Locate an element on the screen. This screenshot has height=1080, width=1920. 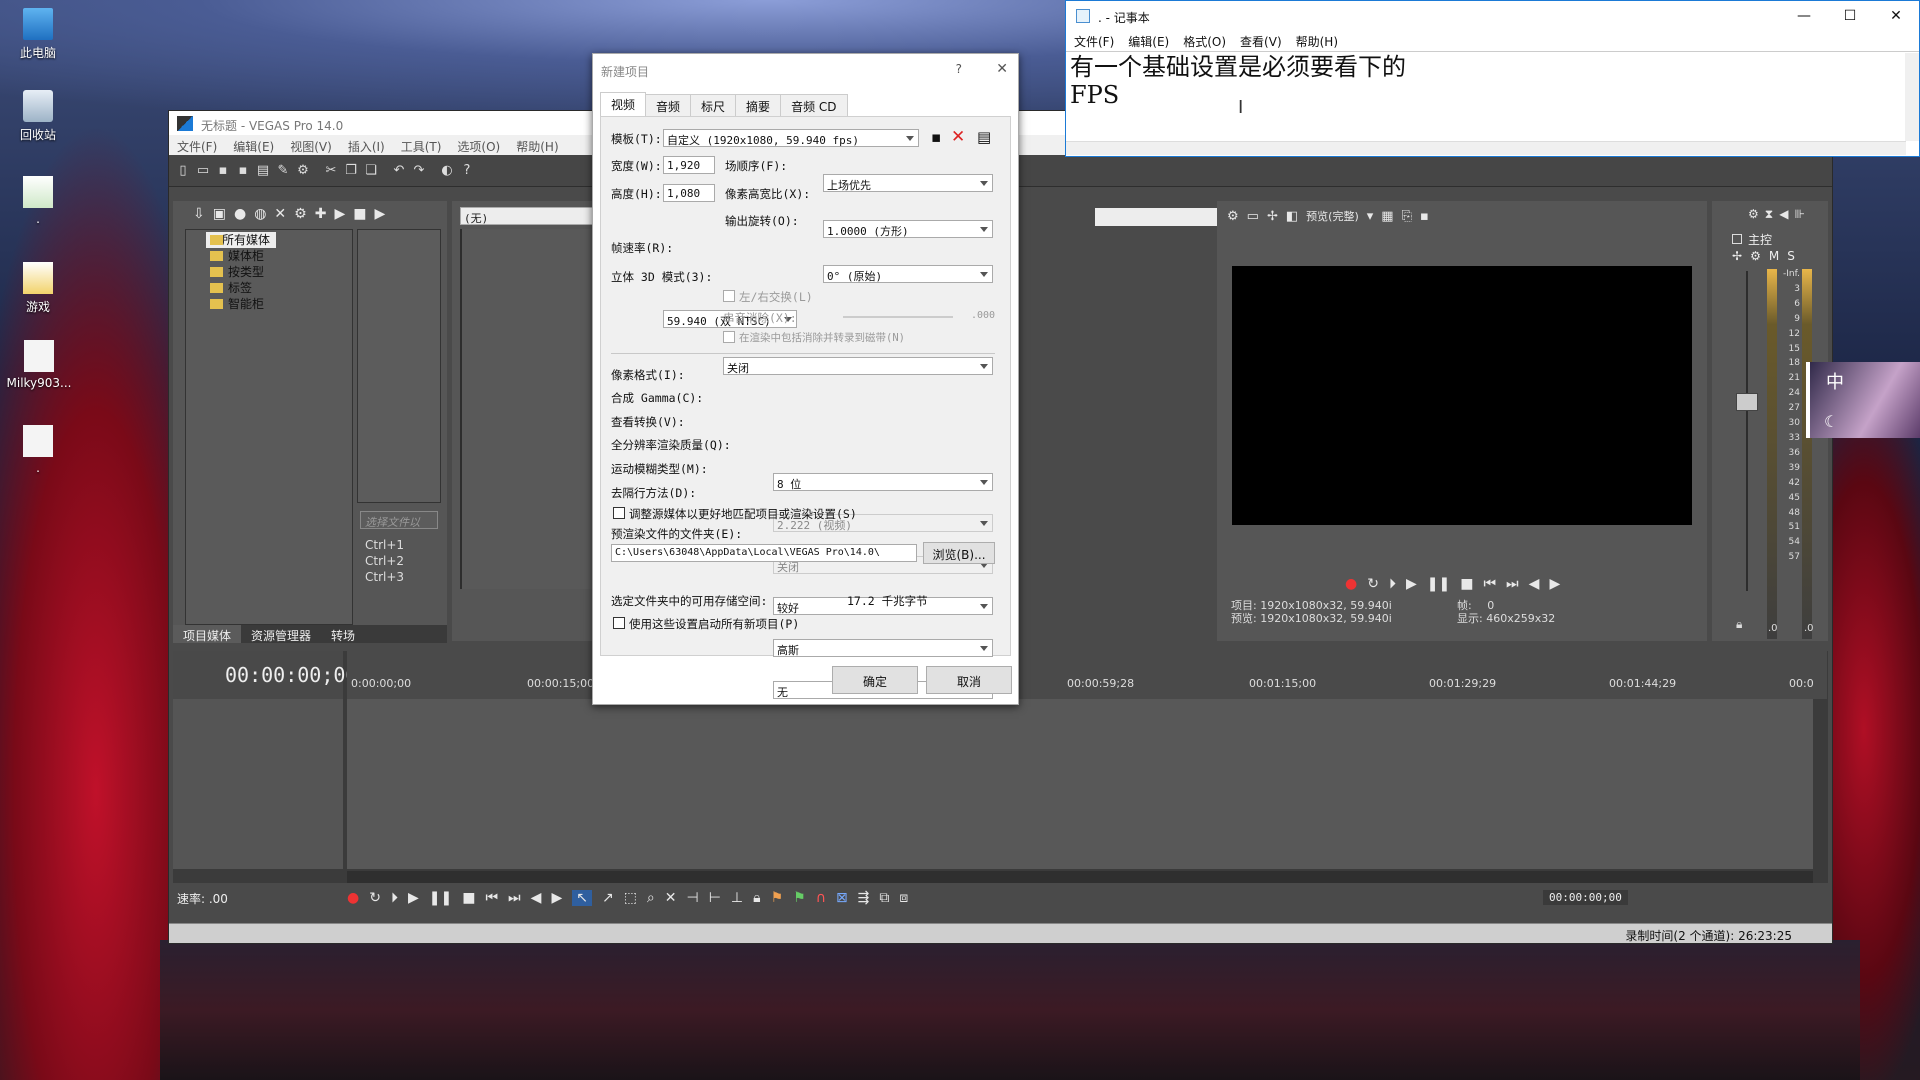
split-icon: ✢ is located at coordinates (1272, 216).